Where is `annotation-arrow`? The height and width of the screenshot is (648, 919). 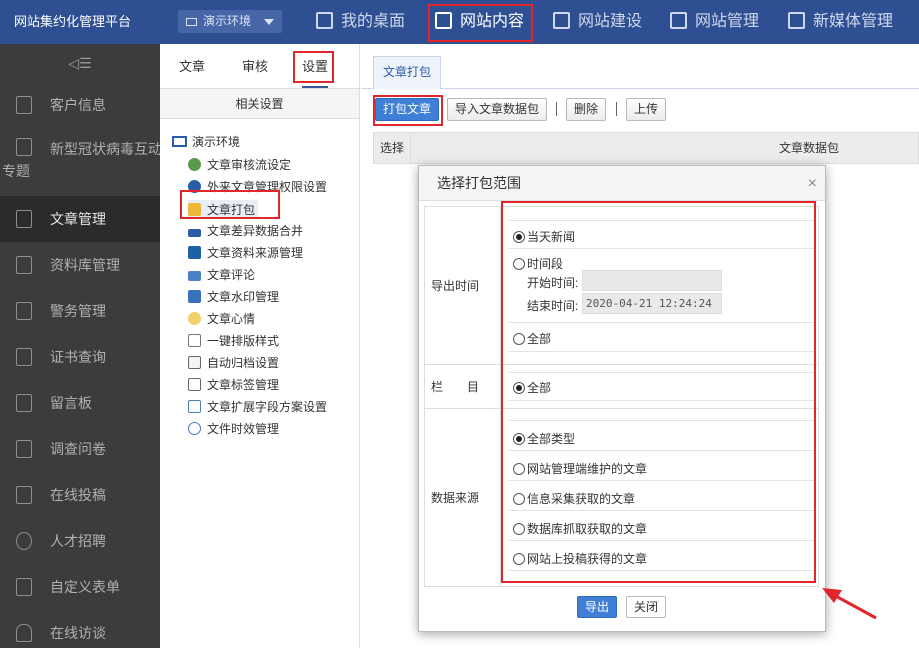
annotation-arrow is located at coordinates (849, 604).